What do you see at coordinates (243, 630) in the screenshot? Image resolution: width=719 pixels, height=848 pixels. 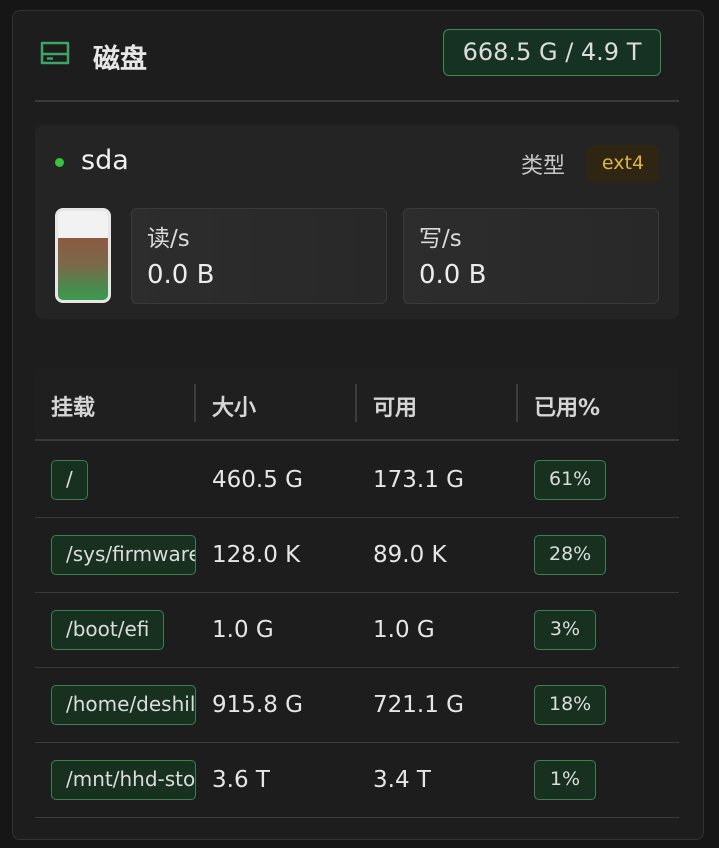 I see `size-cell: 1.0 G` at bounding box center [243, 630].